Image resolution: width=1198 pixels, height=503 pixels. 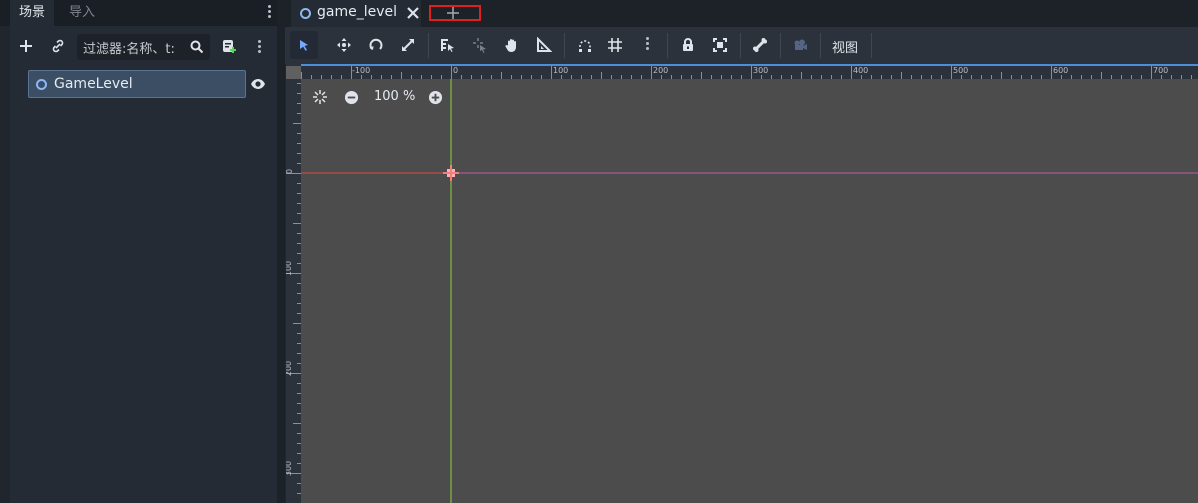 What do you see at coordinates (376, 45) in the screenshot?
I see `rotate-icon` at bounding box center [376, 45].